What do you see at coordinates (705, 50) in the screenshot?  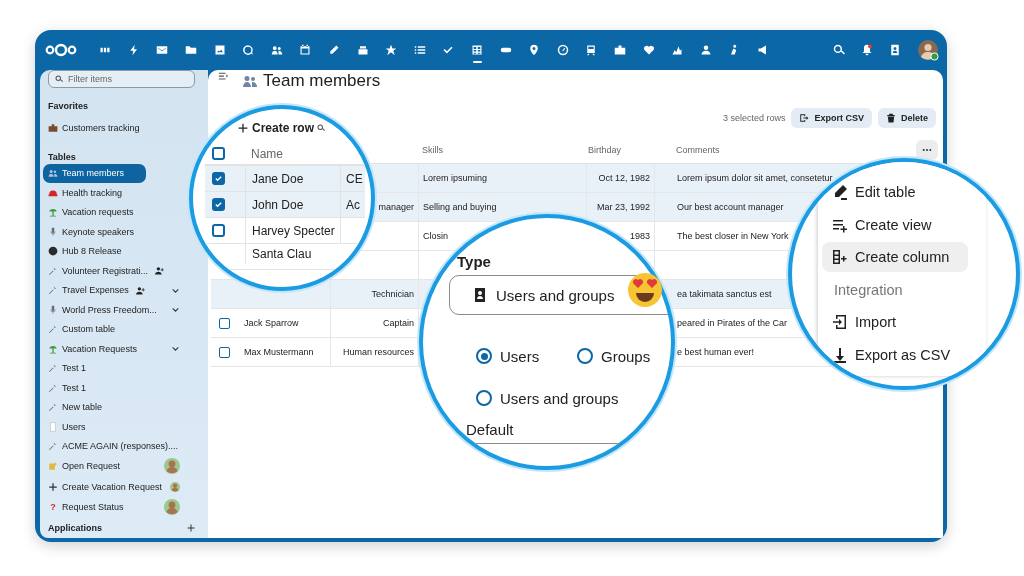 I see `person-icon` at bounding box center [705, 50].